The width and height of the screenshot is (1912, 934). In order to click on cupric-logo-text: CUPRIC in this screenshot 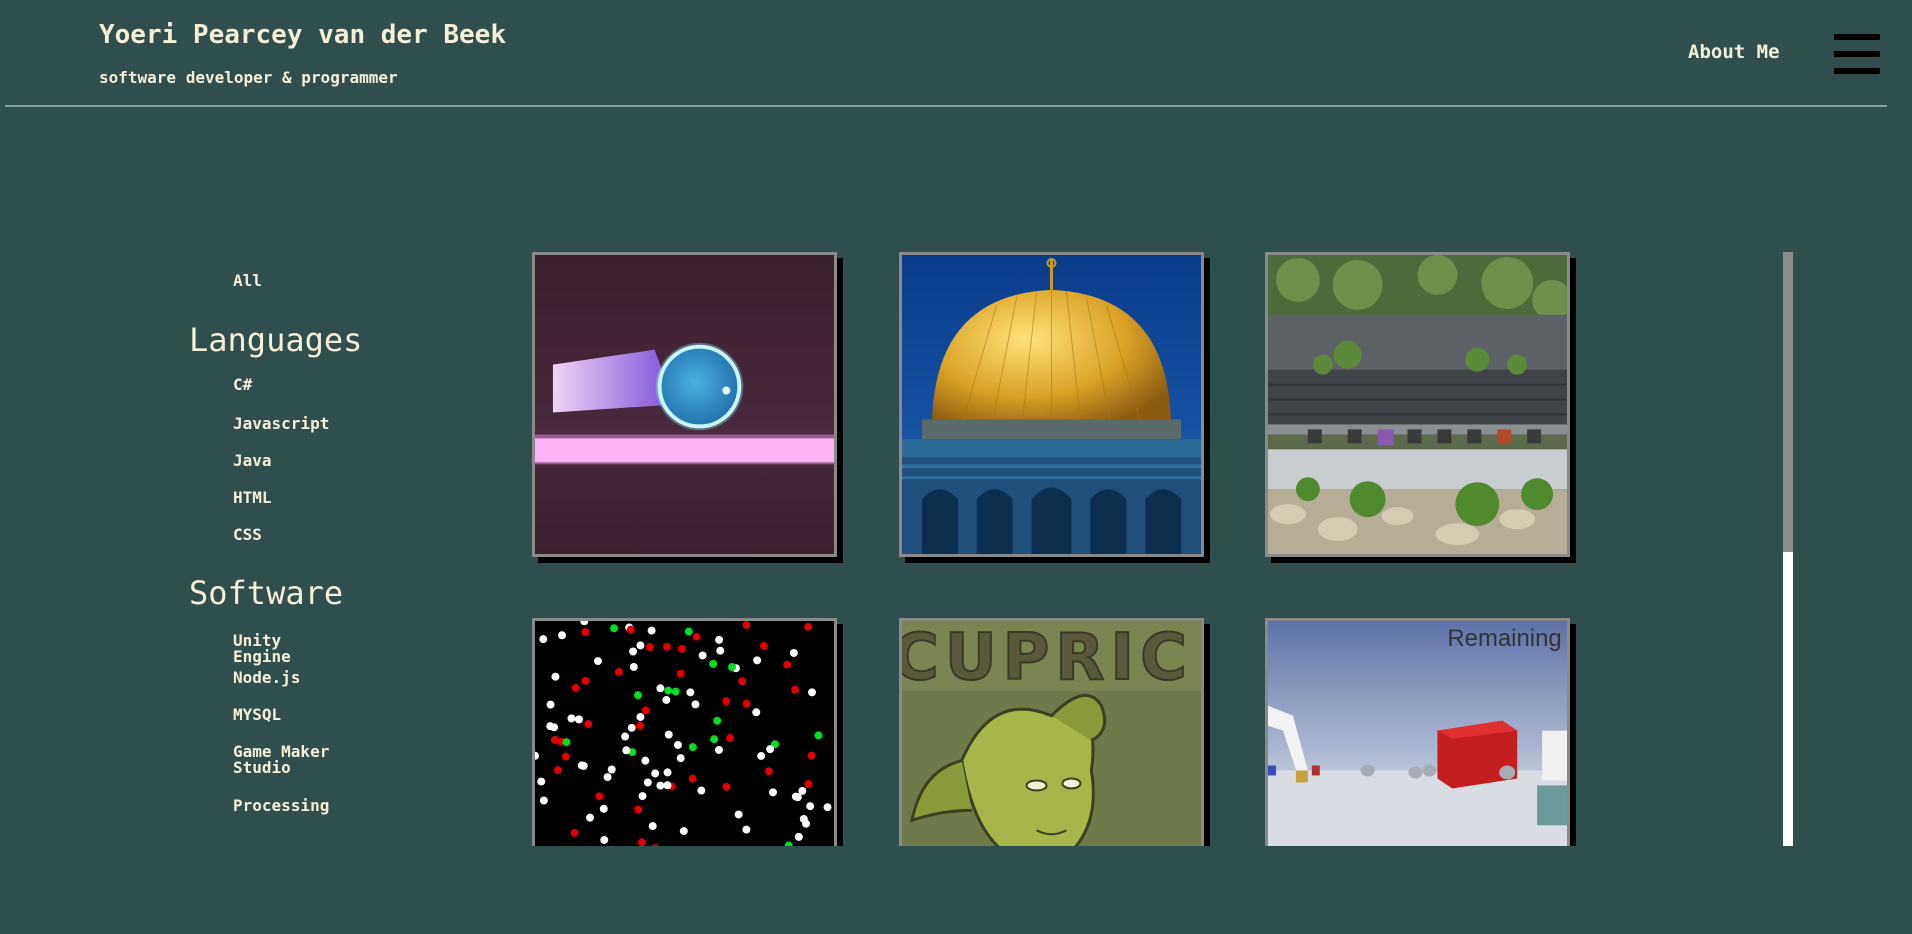, I will do `click(1047, 658)`.